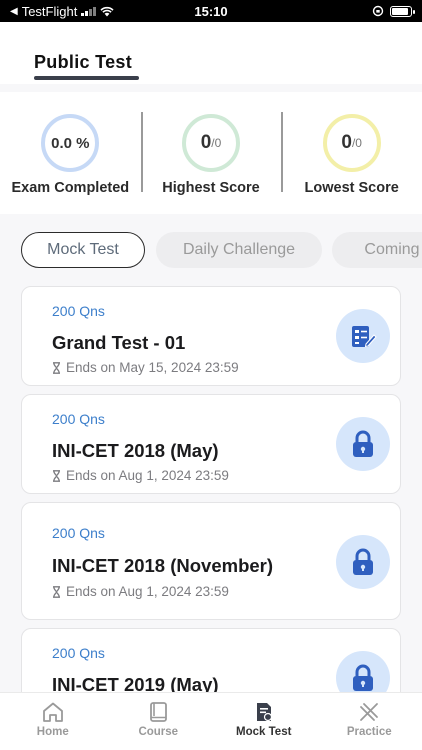 The width and height of the screenshot is (422, 750). Describe the element at coordinates (211, 188) in the screenshot. I see `stat-label: Highest Score` at that location.